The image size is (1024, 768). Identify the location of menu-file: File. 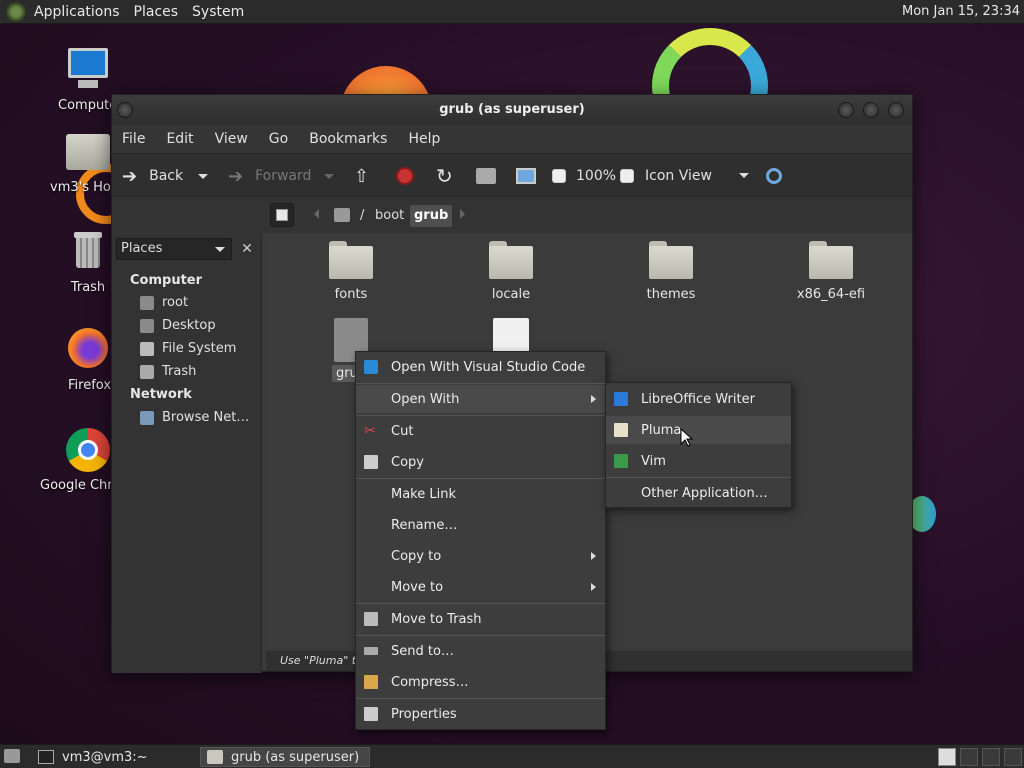
(133, 139).